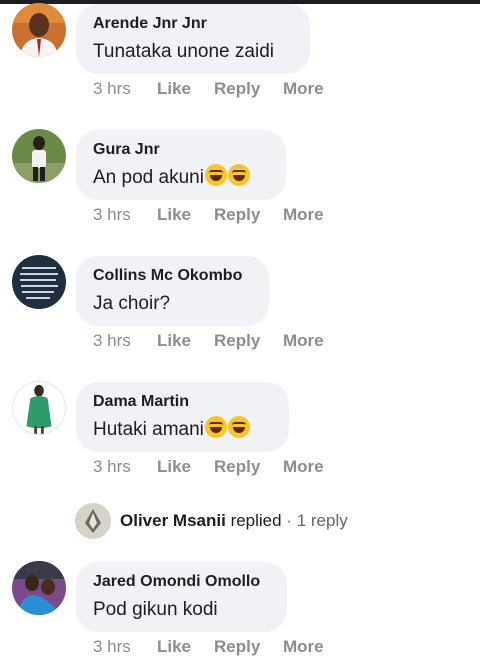 The image size is (480, 662). Describe the element at coordinates (322, 520) in the screenshot. I see `reply-count: 1 reply` at that location.